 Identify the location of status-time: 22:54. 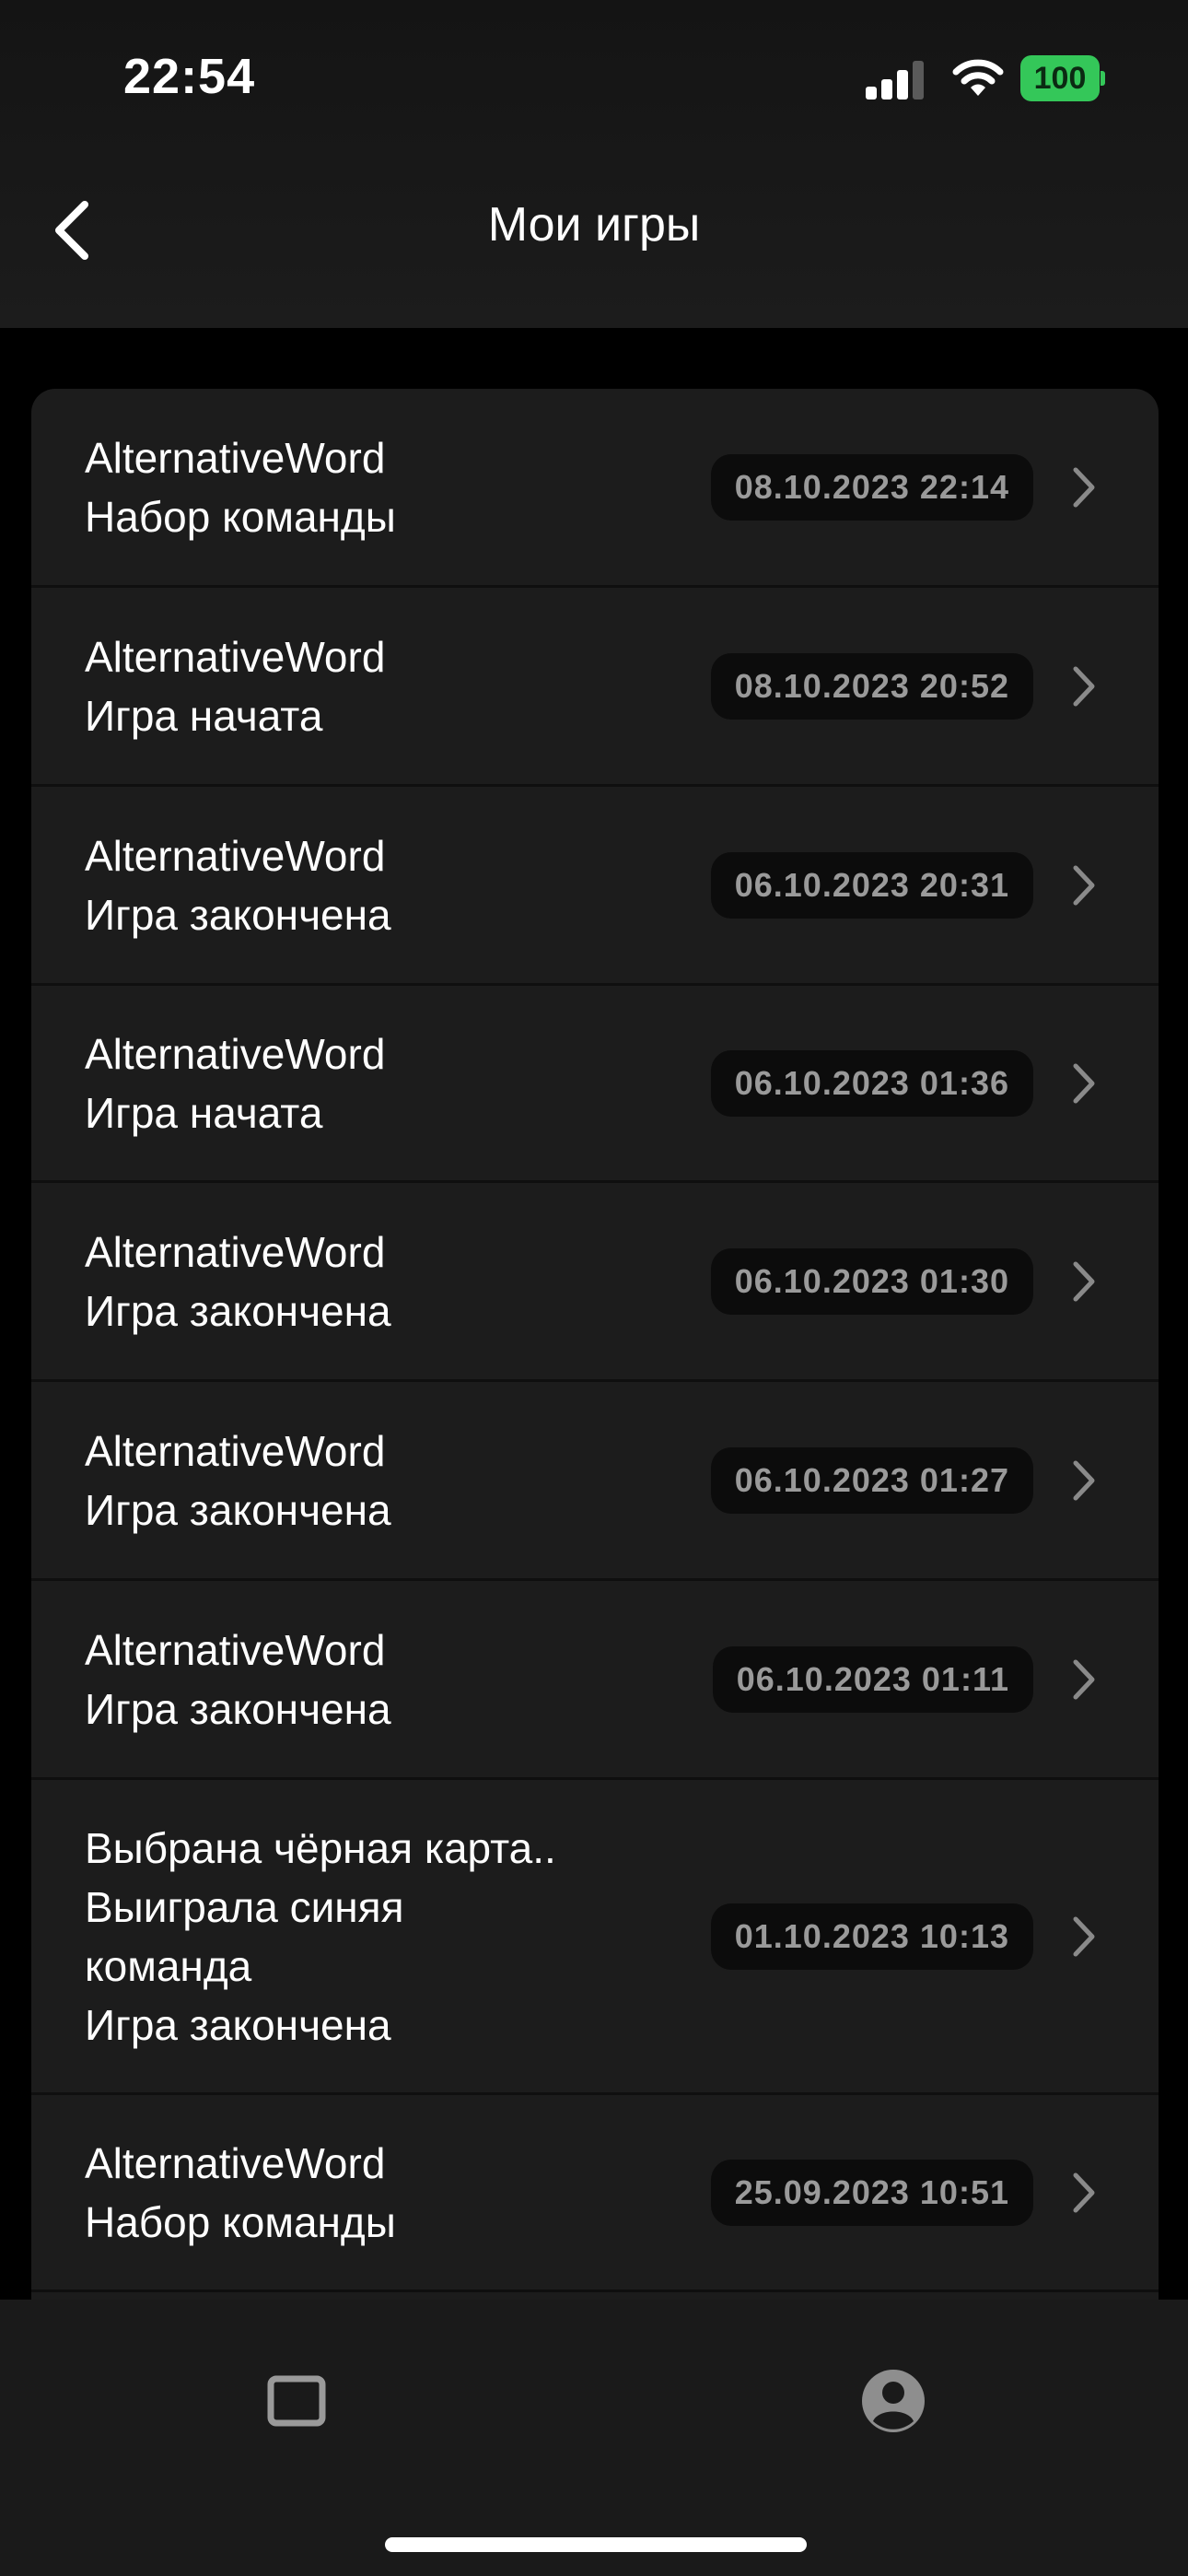
(189, 76).